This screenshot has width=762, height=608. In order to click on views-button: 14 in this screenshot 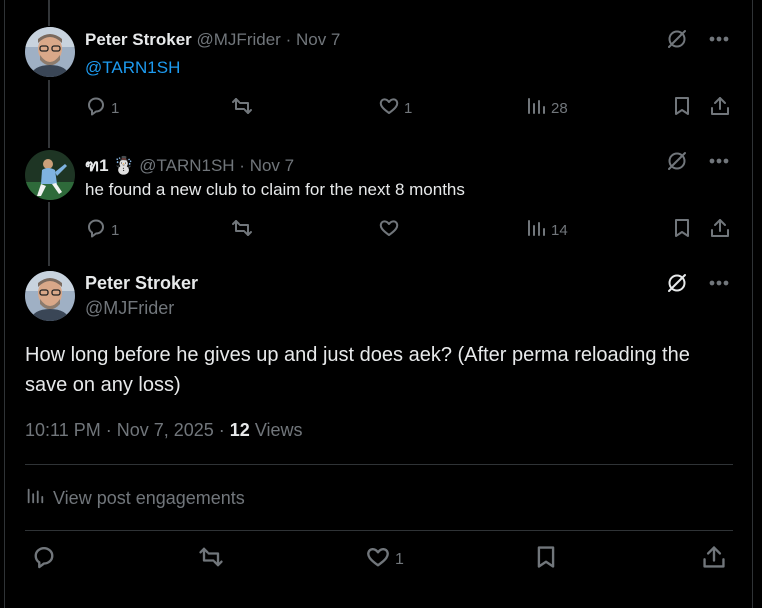, I will do `click(546, 230)`.